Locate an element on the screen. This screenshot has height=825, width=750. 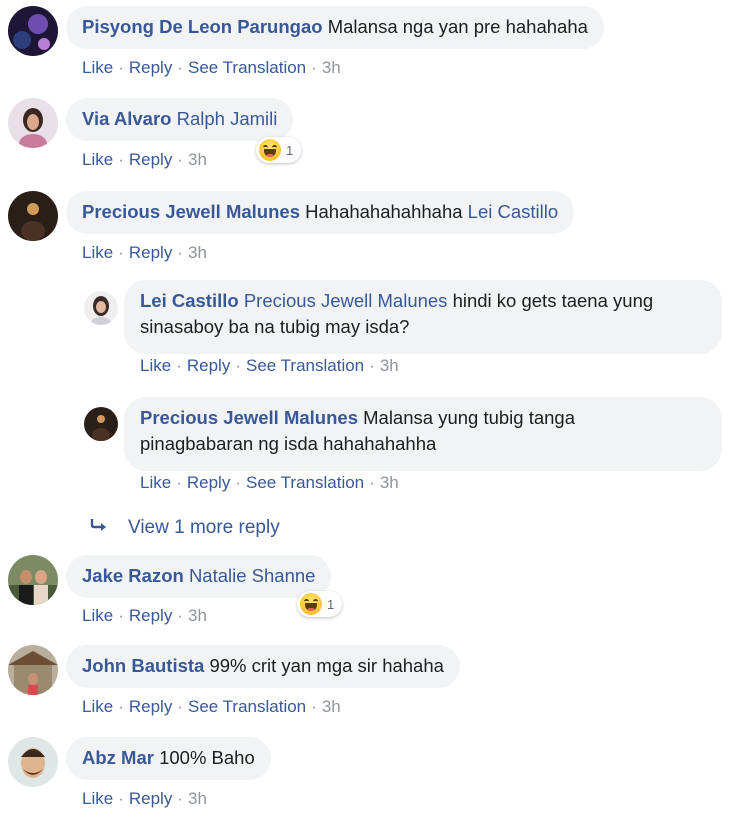
comment-author: Via Alvaro is located at coordinates (126, 118).